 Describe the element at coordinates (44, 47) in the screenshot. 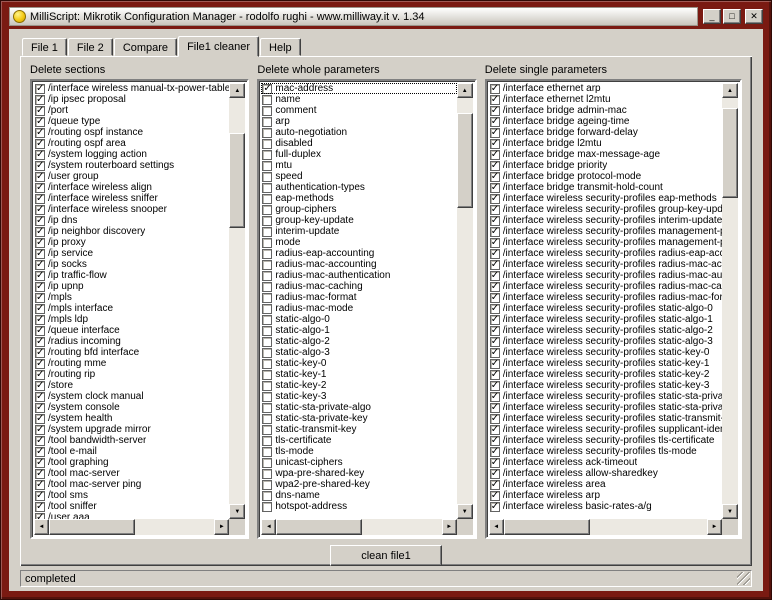

I see `tab-file-1: File 1` at that location.